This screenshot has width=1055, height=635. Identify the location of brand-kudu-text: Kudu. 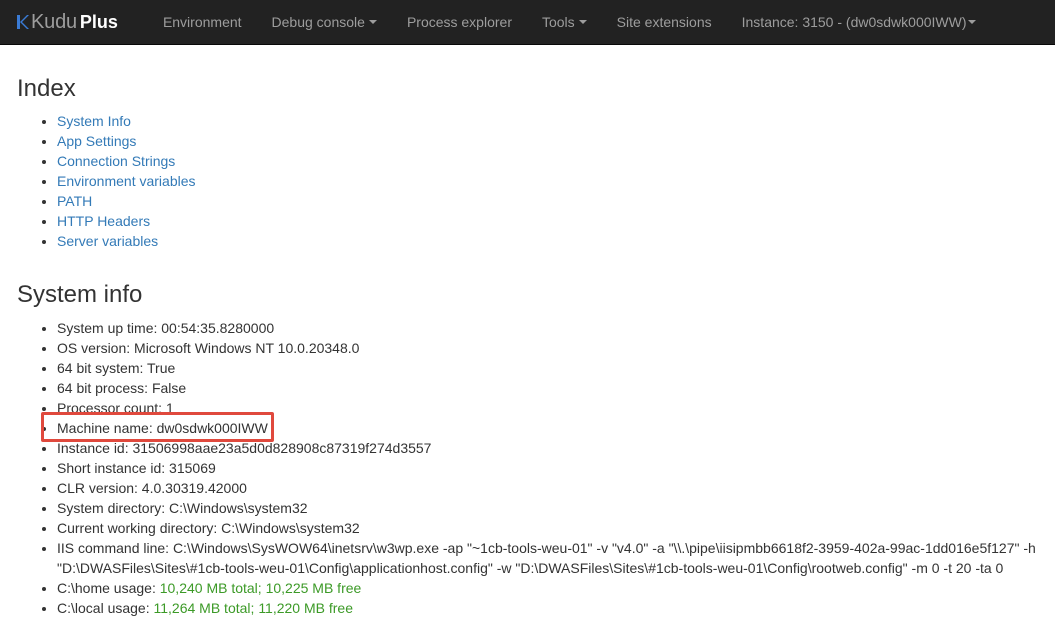
(54, 21).